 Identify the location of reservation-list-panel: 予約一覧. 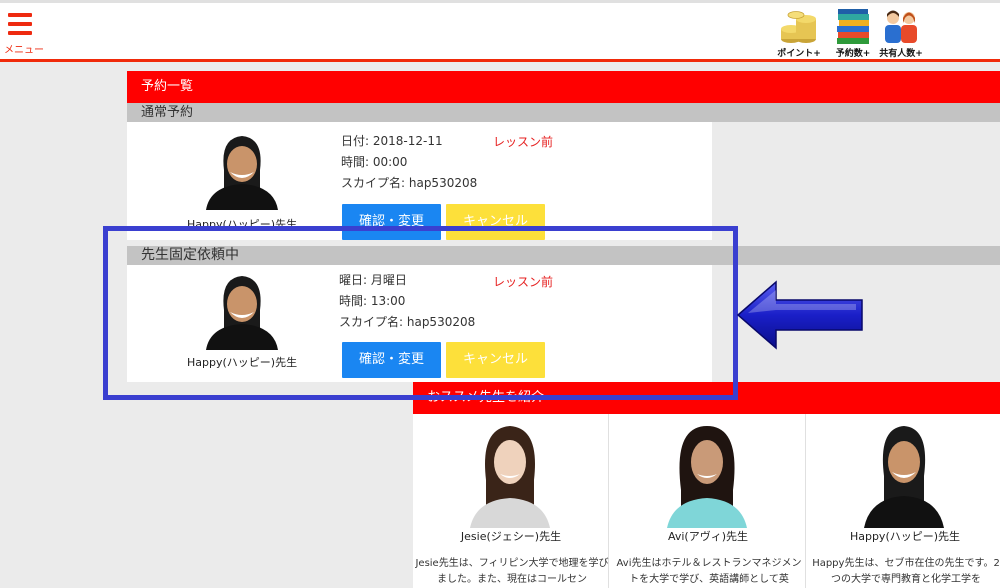
(563, 87).